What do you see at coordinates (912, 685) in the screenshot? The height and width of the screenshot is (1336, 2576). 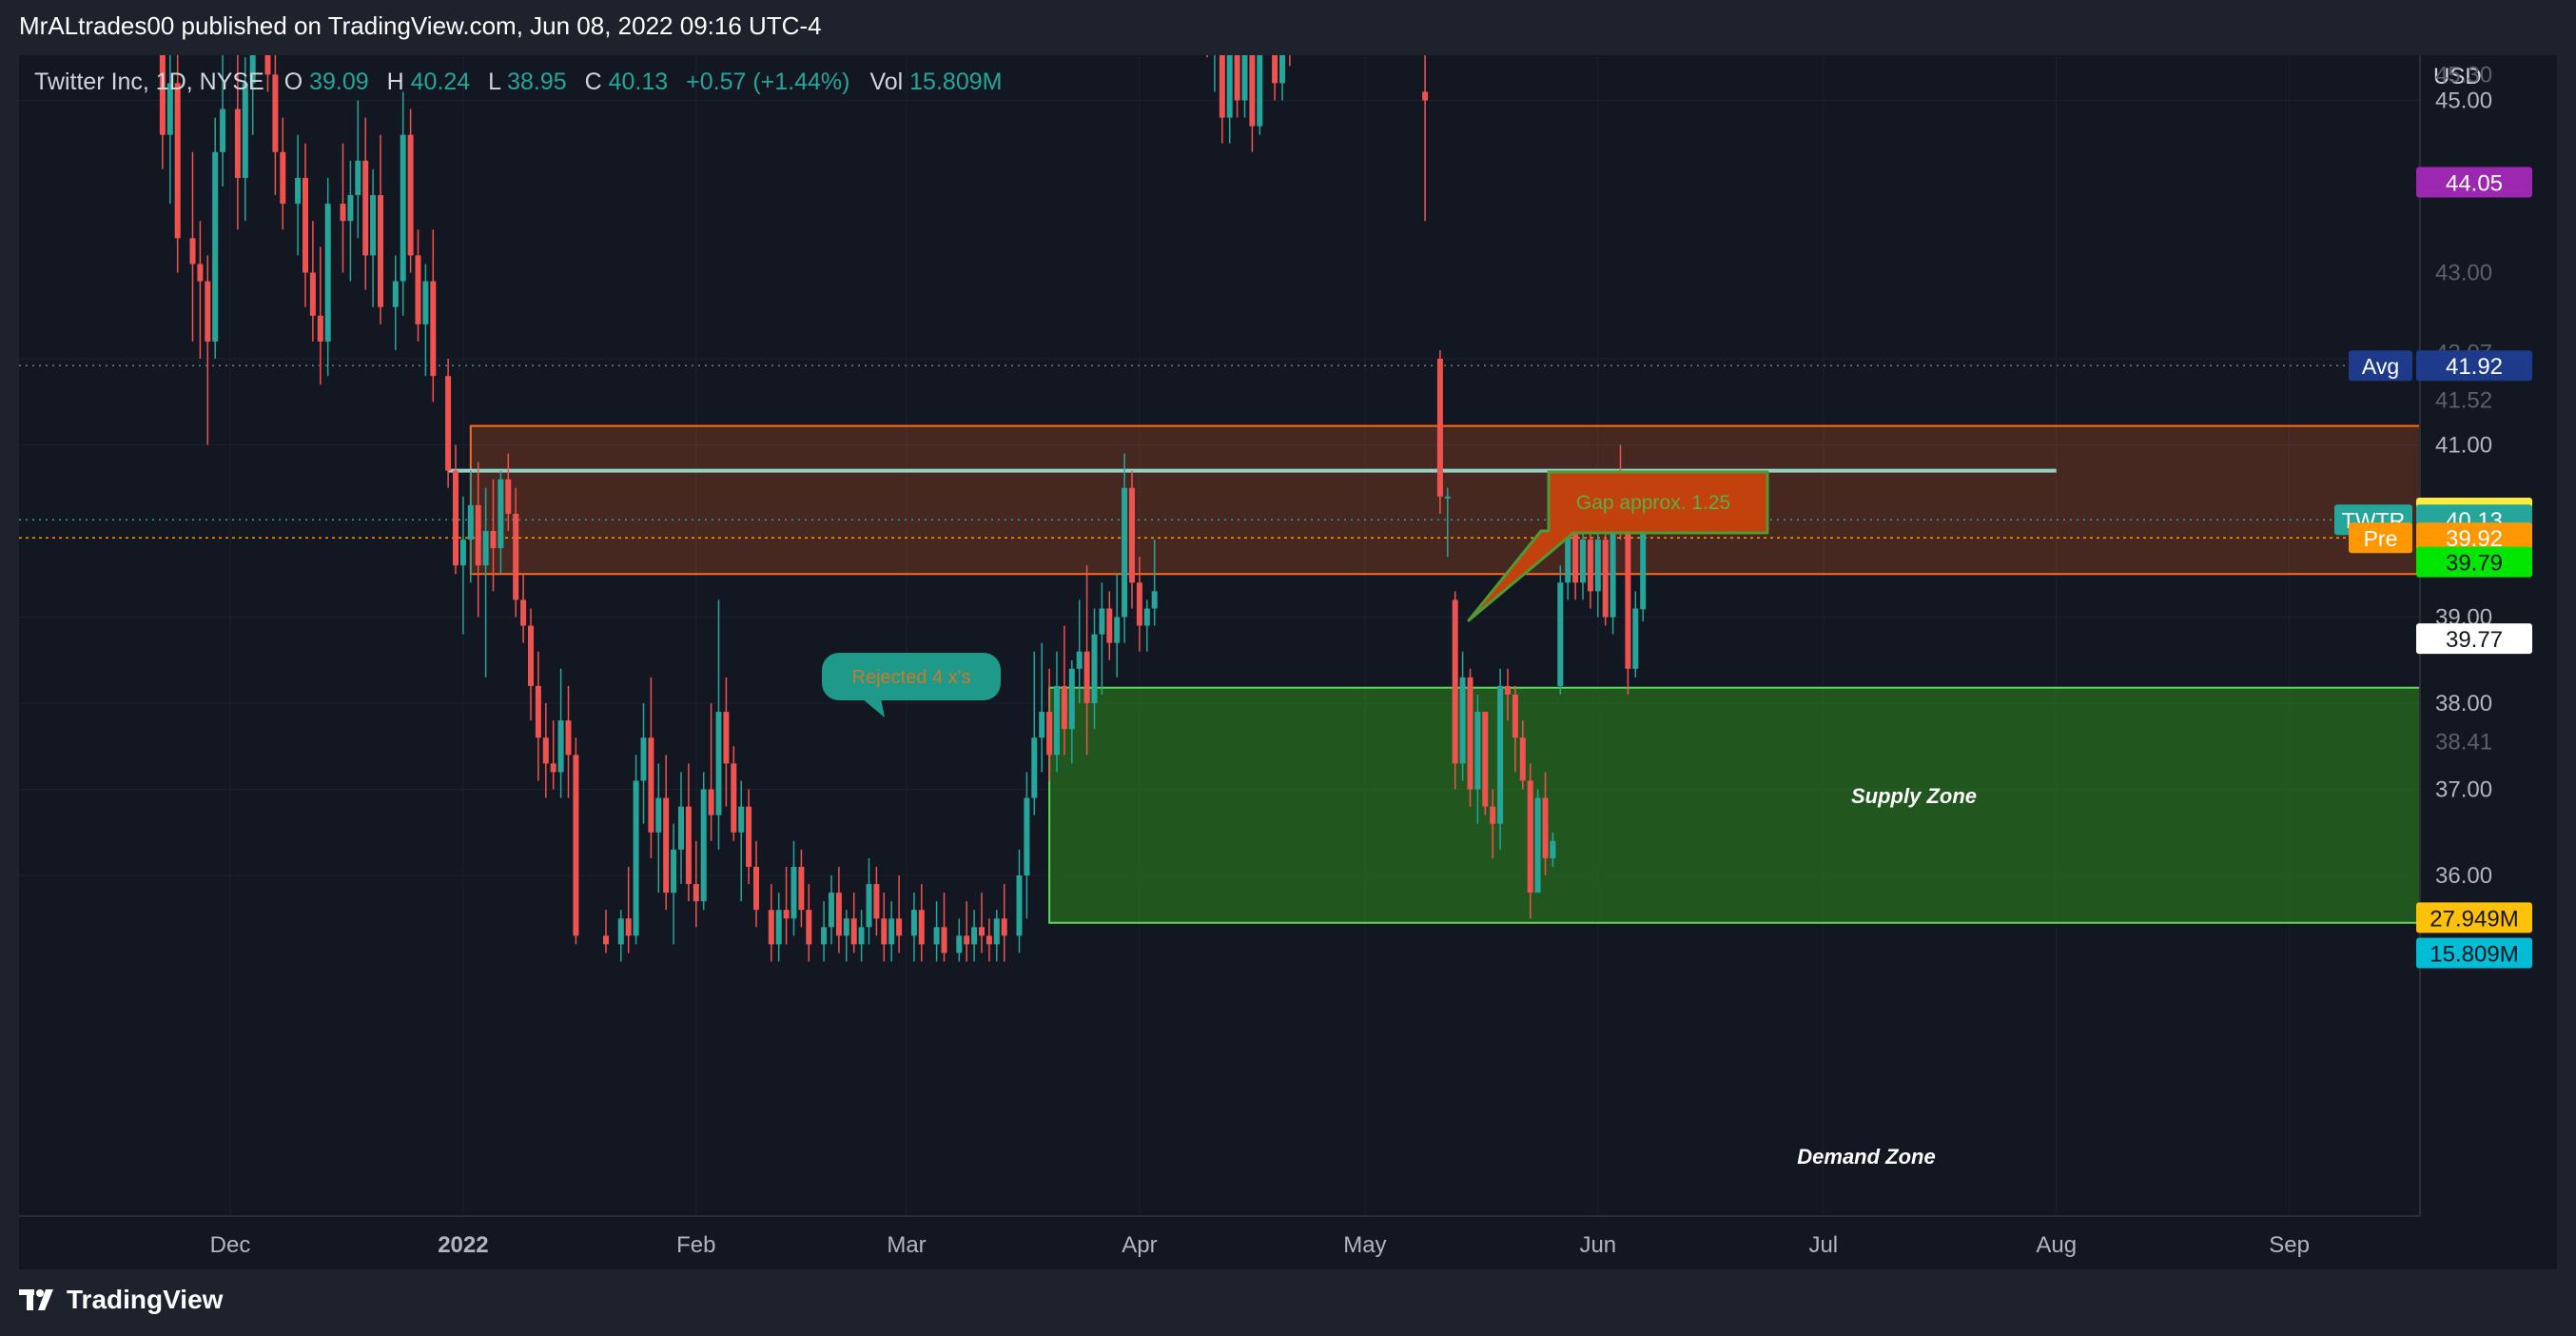 I see `rejected-callout: Rejected 4 x's` at bounding box center [912, 685].